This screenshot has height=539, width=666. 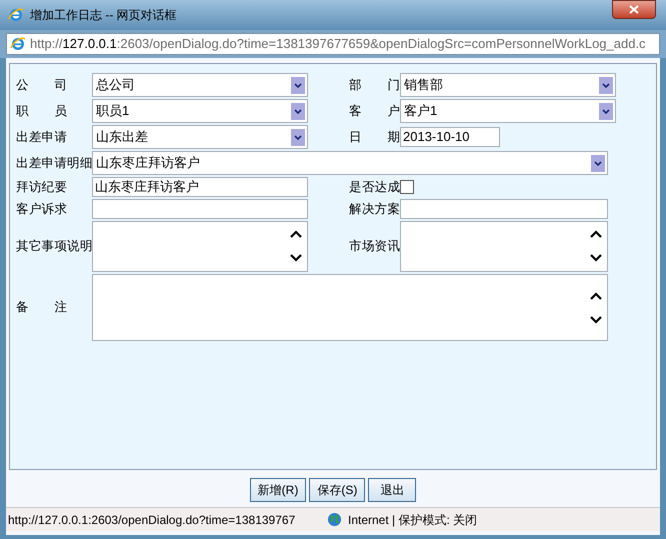 What do you see at coordinates (200, 111) in the screenshot?
I see `dropdown-field: 职员1` at bounding box center [200, 111].